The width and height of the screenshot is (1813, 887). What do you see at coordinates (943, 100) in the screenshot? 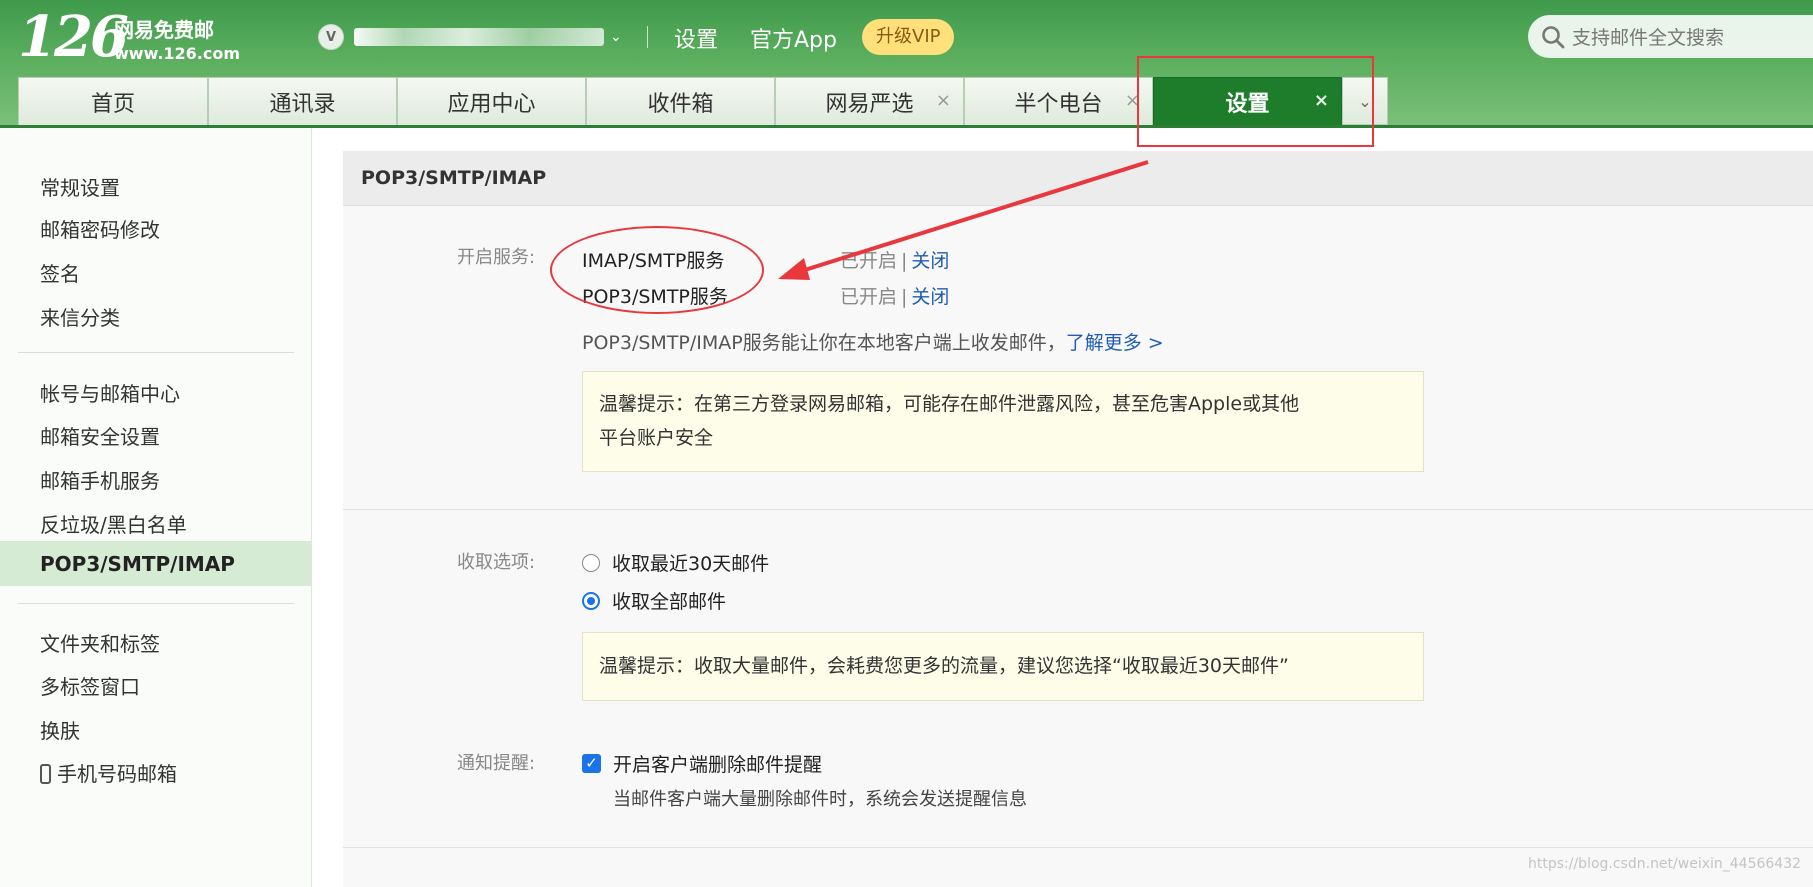
I see `close-icon: ×` at bounding box center [943, 100].